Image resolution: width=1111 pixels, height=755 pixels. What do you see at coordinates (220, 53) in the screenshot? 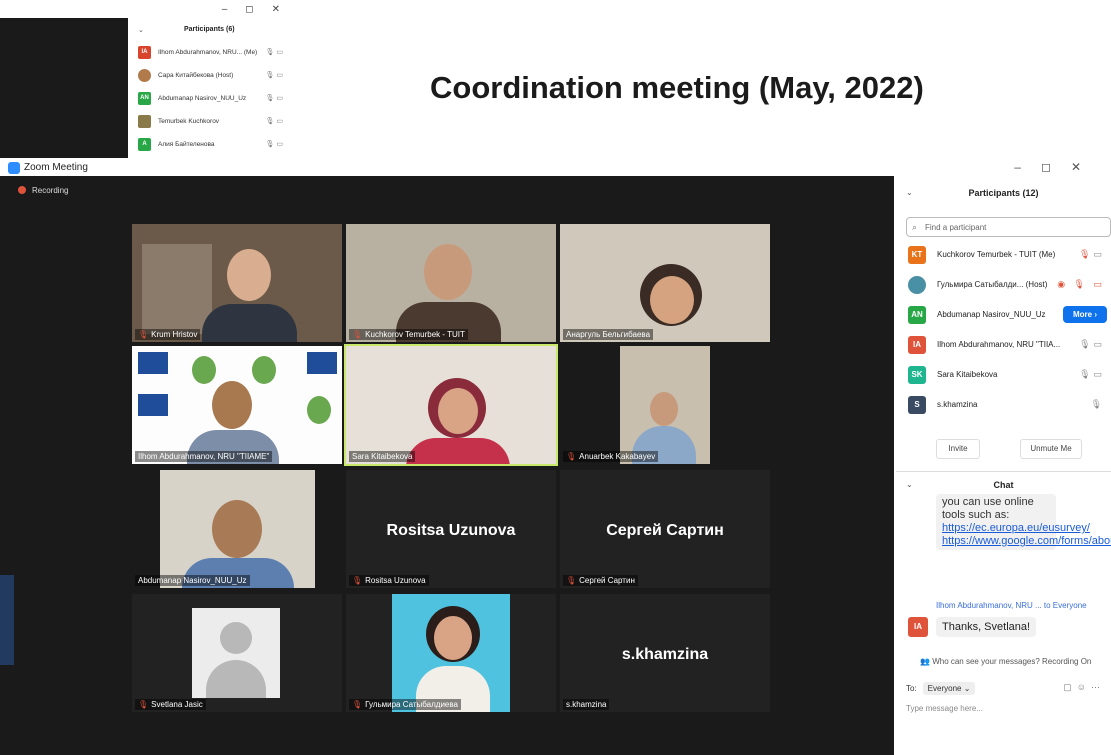
I see `small-participant-row: IA Ilhom Abdurahmanov, NRU... (Me) 🎙▭` at bounding box center [220, 53].